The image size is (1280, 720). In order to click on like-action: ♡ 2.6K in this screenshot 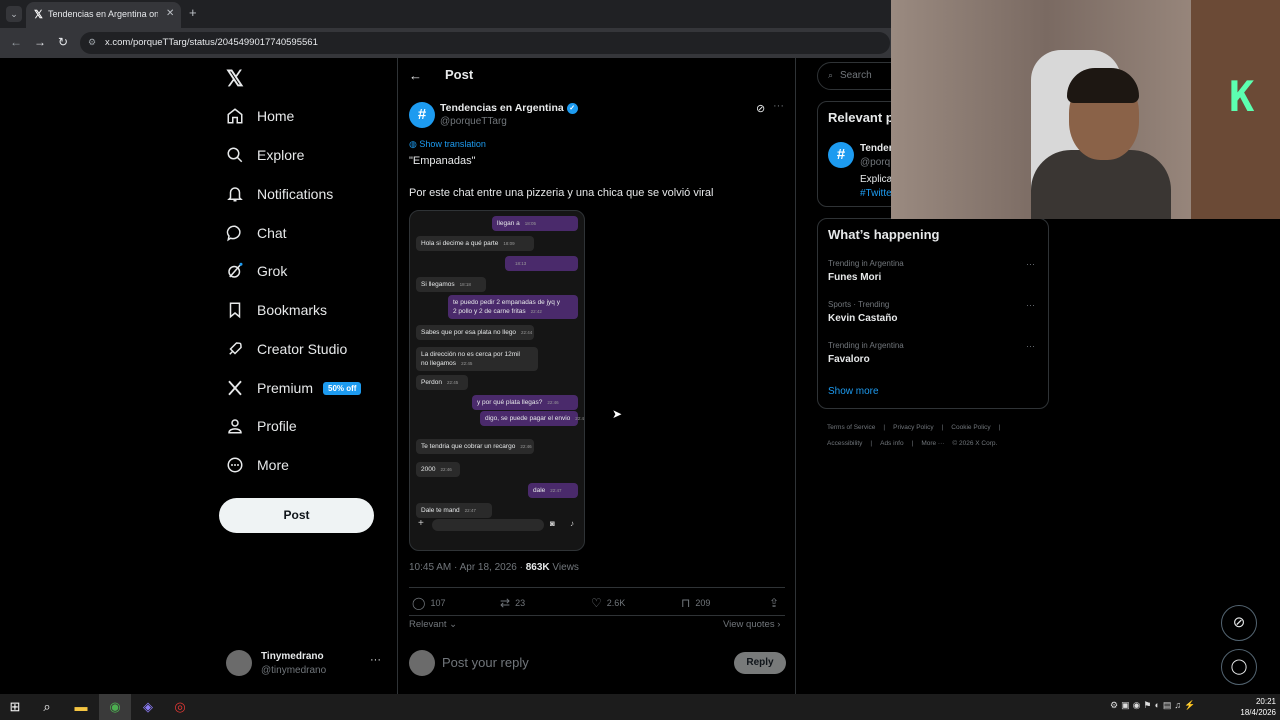, I will do `click(608, 603)`.